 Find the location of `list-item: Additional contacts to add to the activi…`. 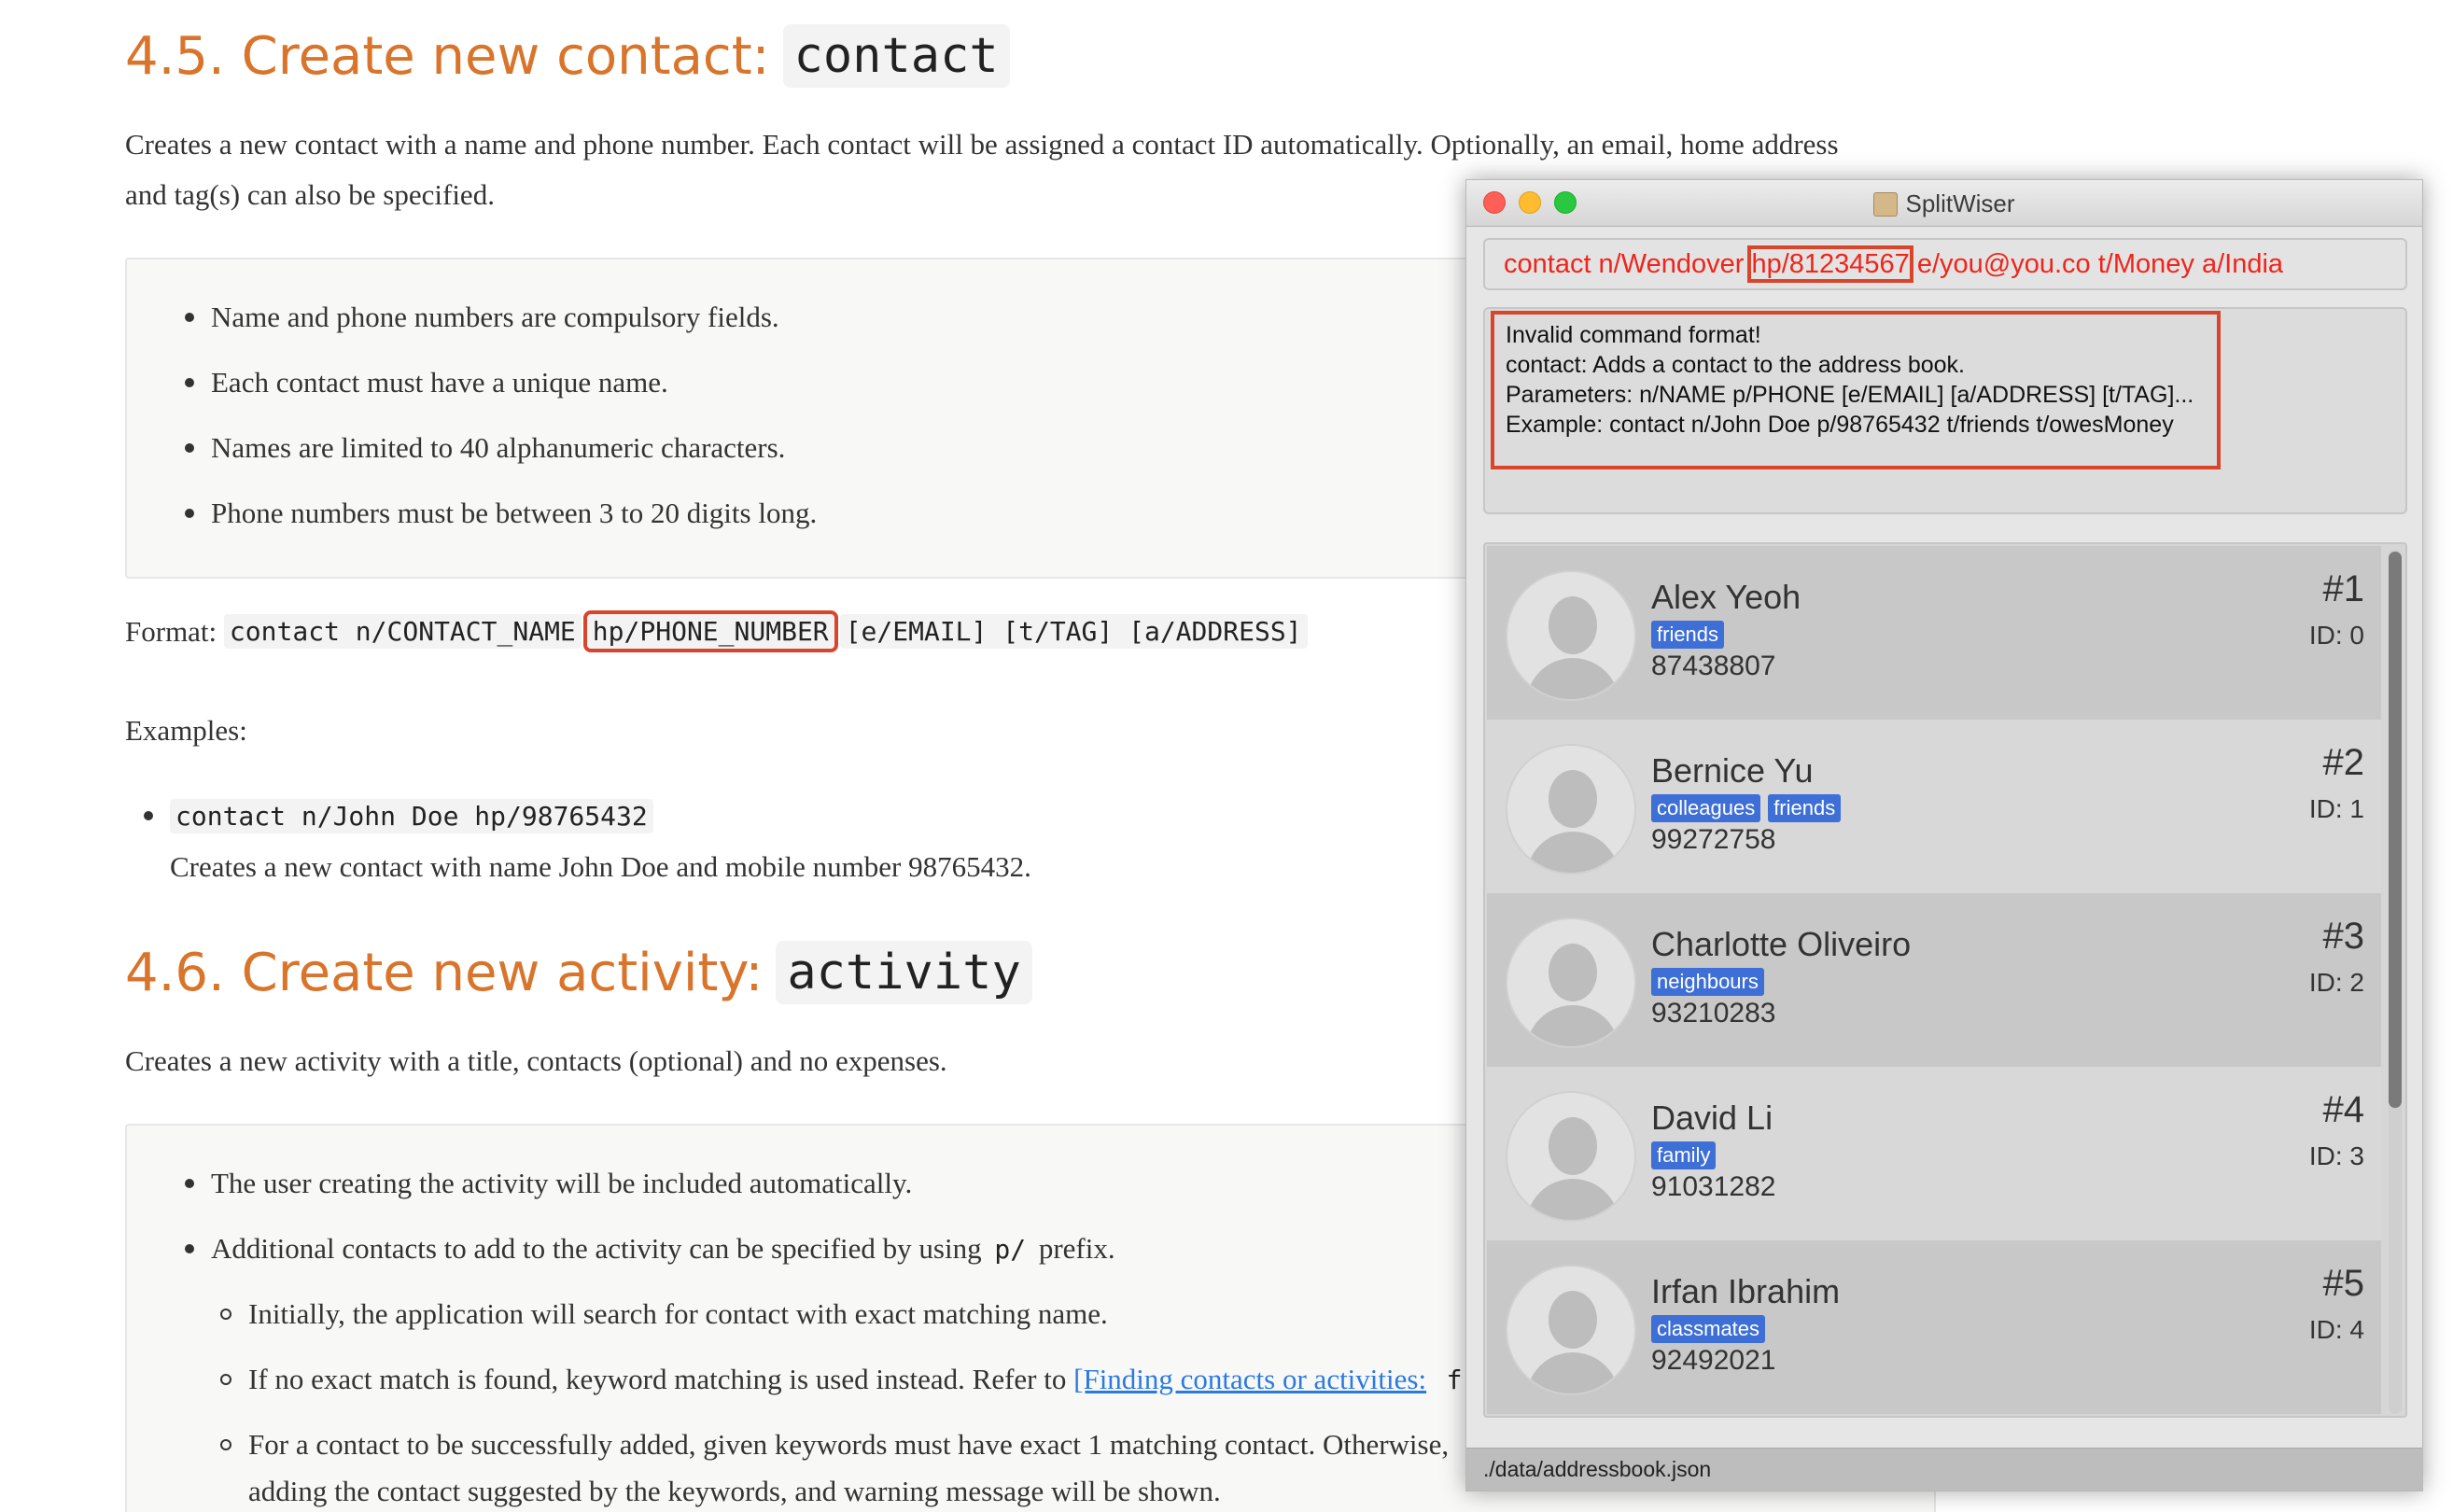

list-item: Additional contacts to add to the activi… is located at coordinates (650, 1249).